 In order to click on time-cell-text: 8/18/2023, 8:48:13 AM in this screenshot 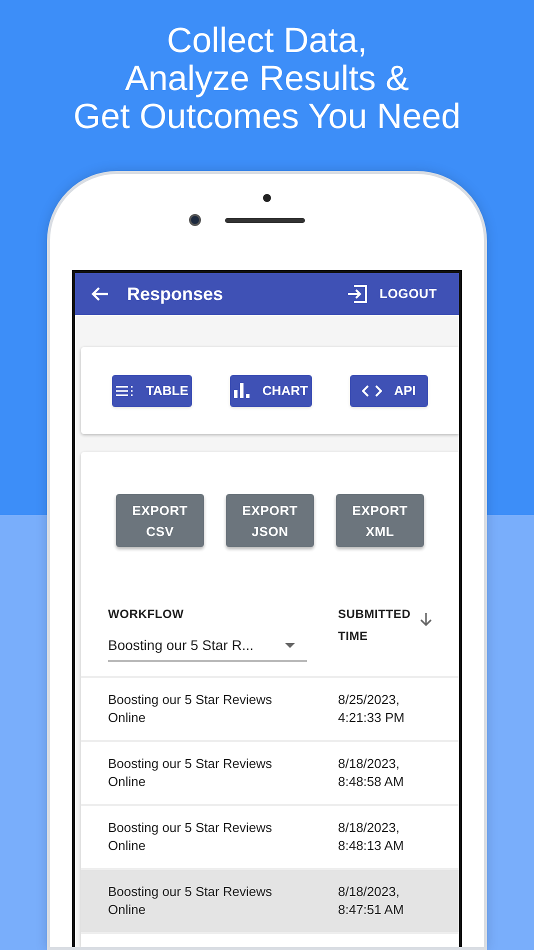, I will do `click(371, 837)`.